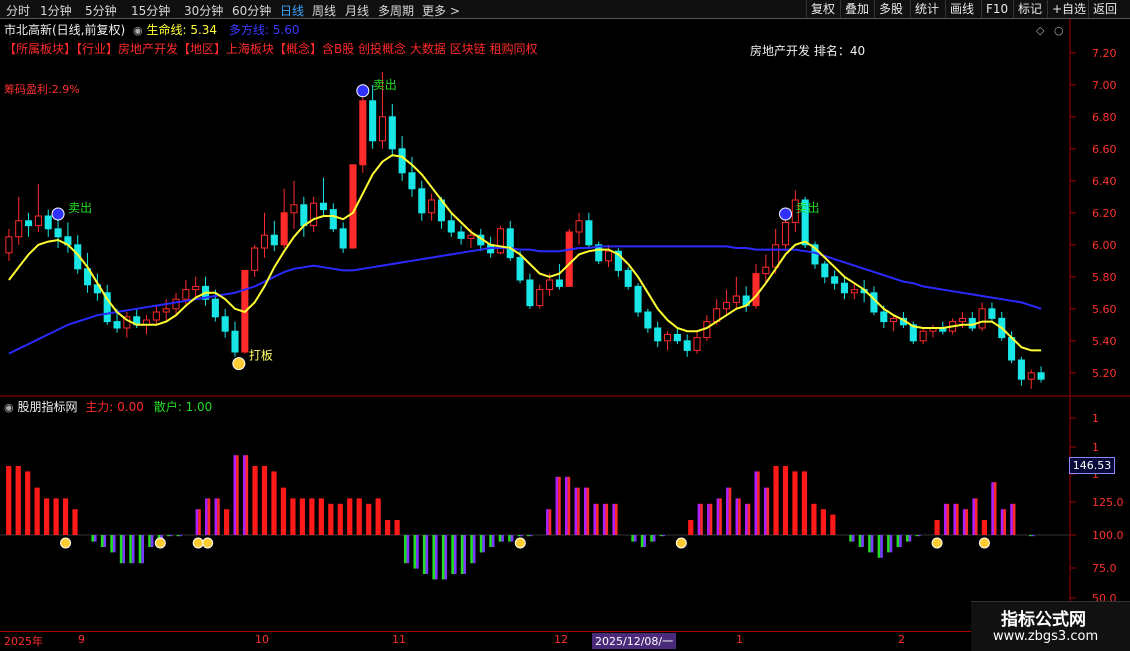  I want to click on date-month-9: 9, so click(81, 639).